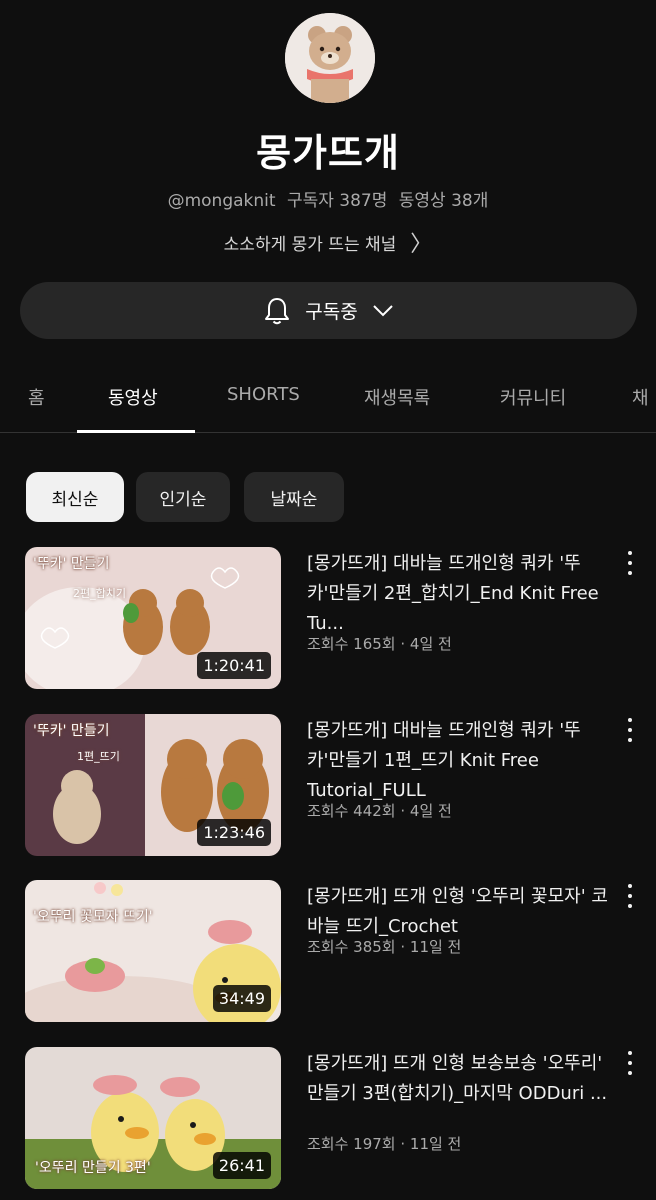 Image resolution: width=656 pixels, height=1200 pixels. Describe the element at coordinates (462, 912) in the screenshot. I see `video-title: [몽가뜨개] 뜨개 인형 '오뚜리 꽃모자' 코바늘 뜨기_Crochet` at that location.